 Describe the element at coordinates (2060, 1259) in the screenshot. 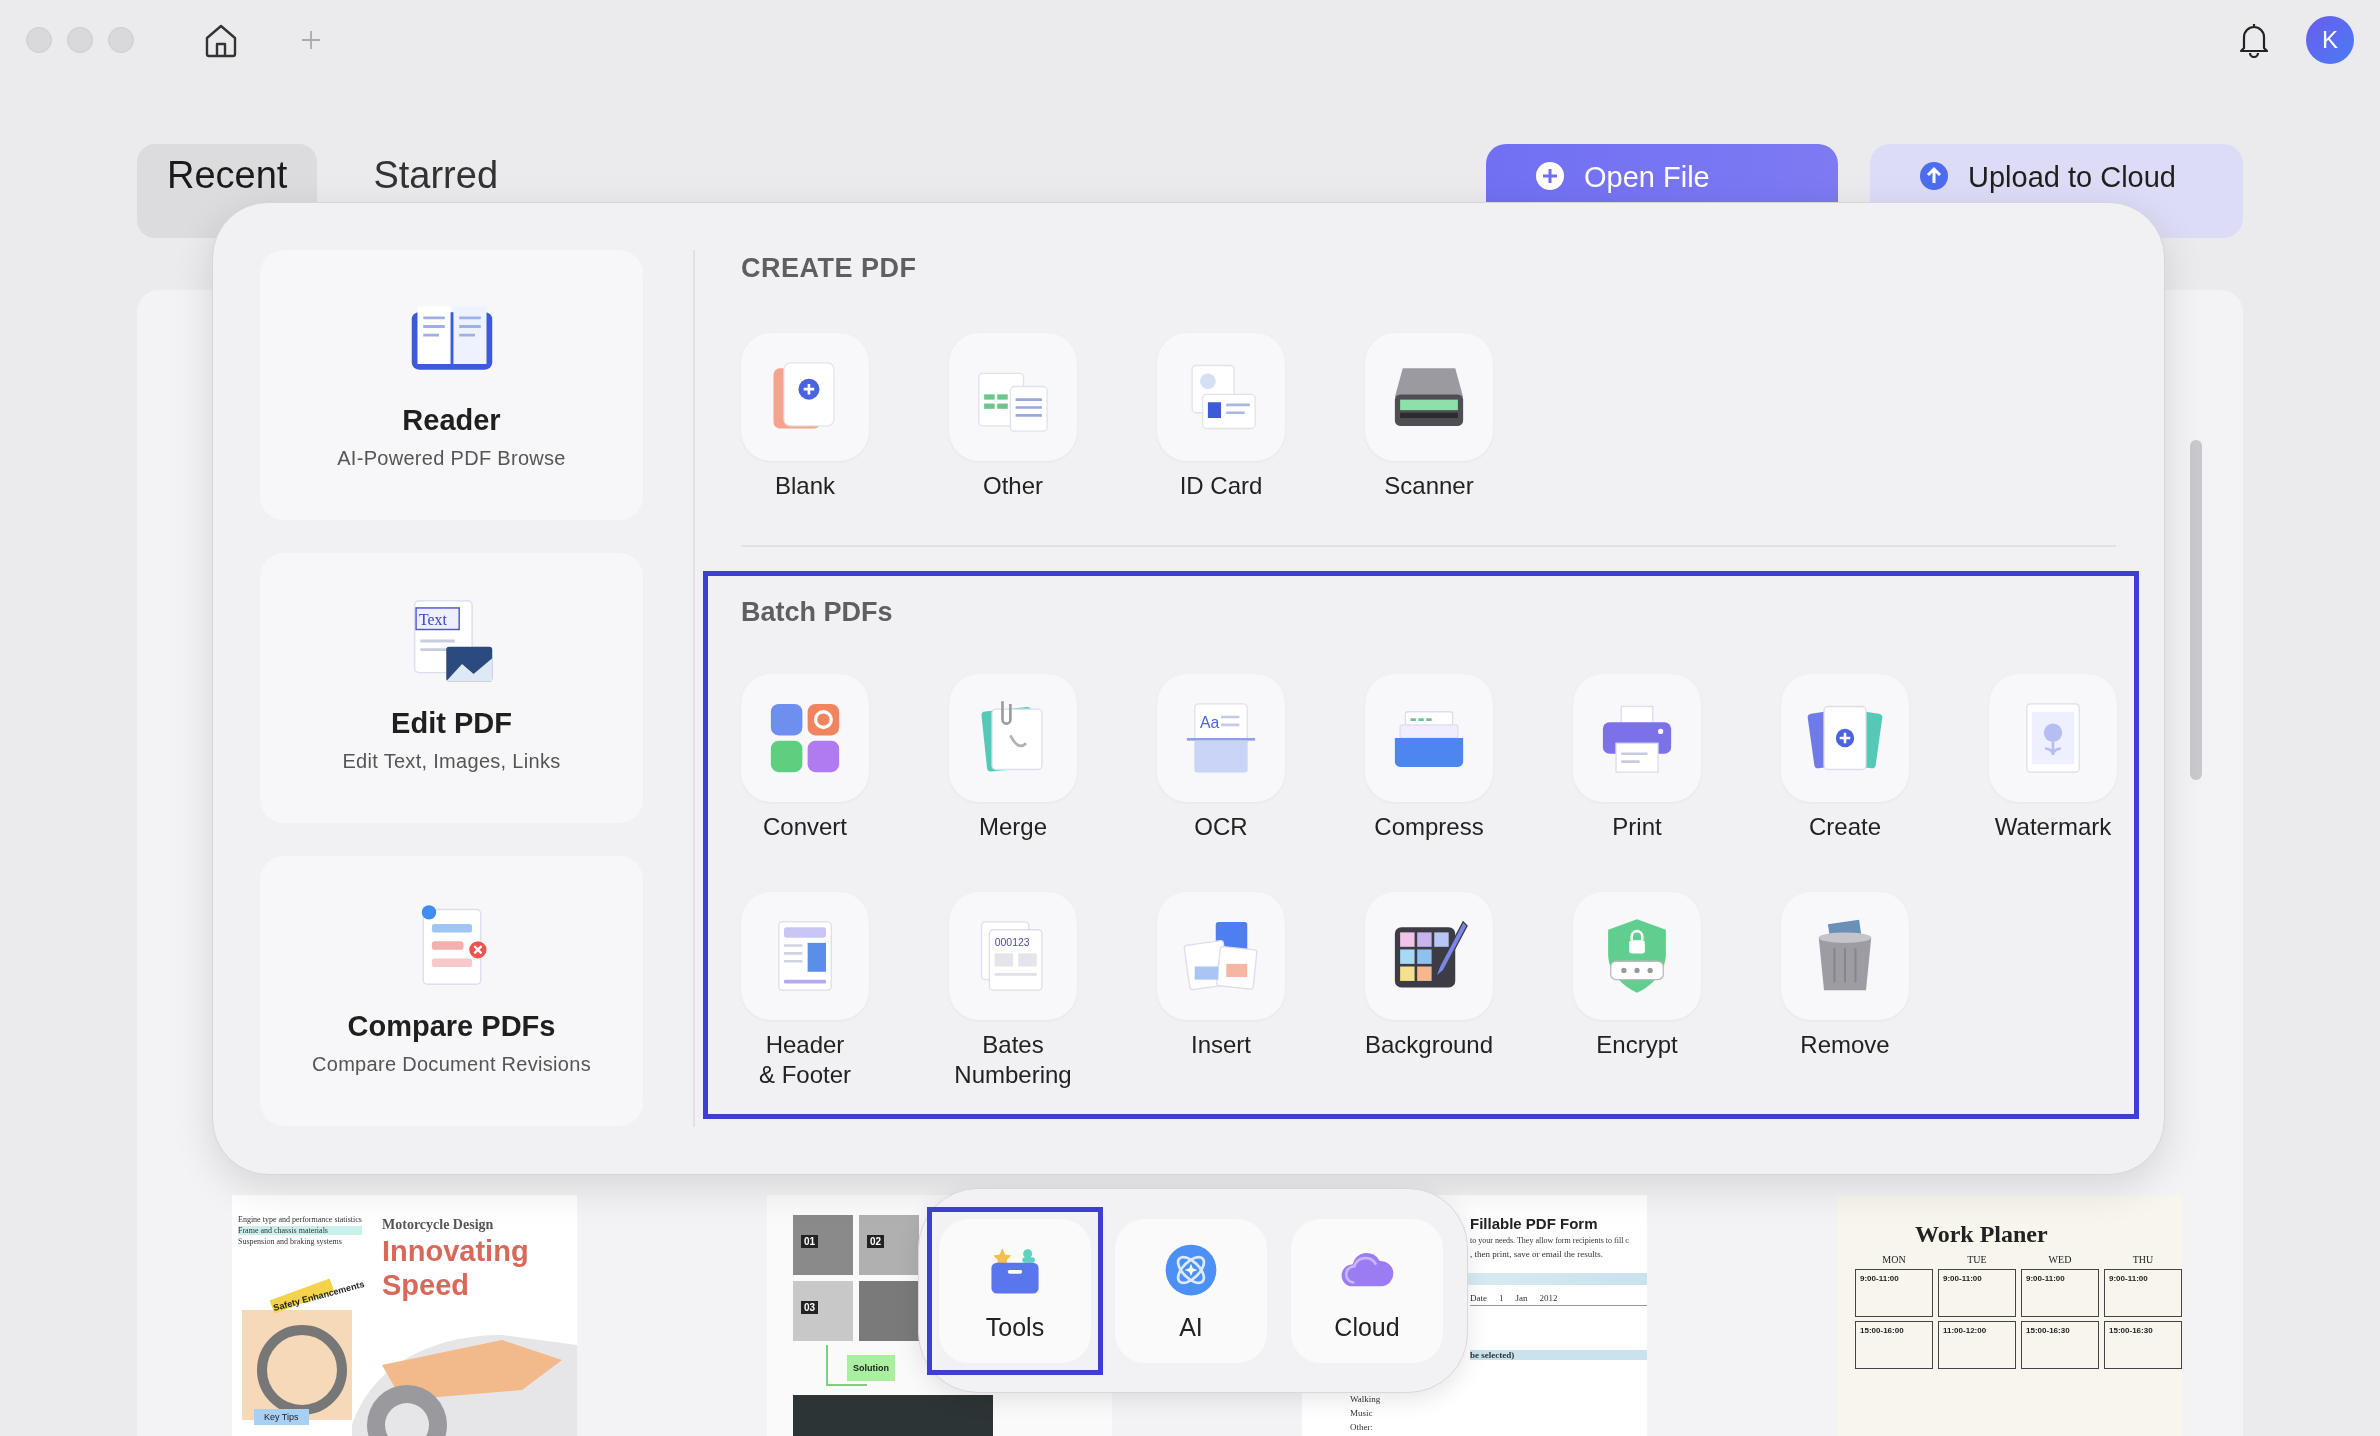

I see `day-heading: WED` at that location.